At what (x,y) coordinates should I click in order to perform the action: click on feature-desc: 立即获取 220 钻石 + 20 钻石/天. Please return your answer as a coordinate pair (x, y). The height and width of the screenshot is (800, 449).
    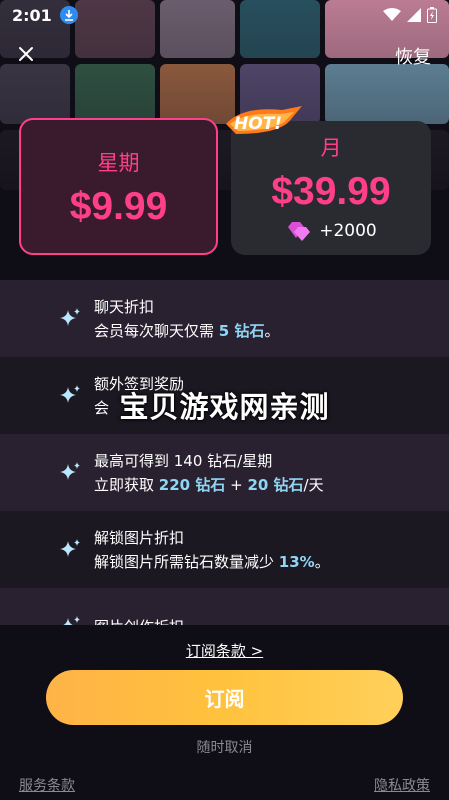
    Looking at the image, I should click on (209, 484).